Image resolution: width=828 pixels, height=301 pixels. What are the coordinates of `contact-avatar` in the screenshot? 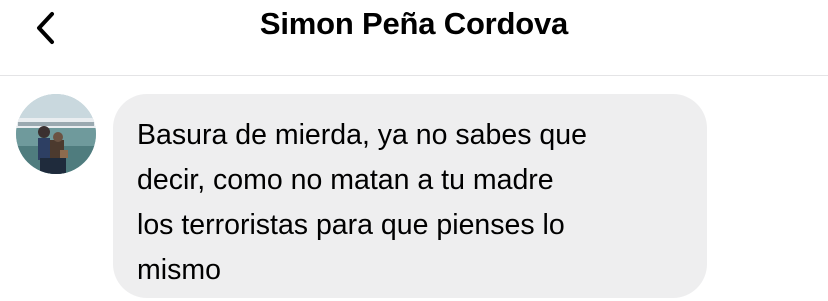 It's located at (56, 134).